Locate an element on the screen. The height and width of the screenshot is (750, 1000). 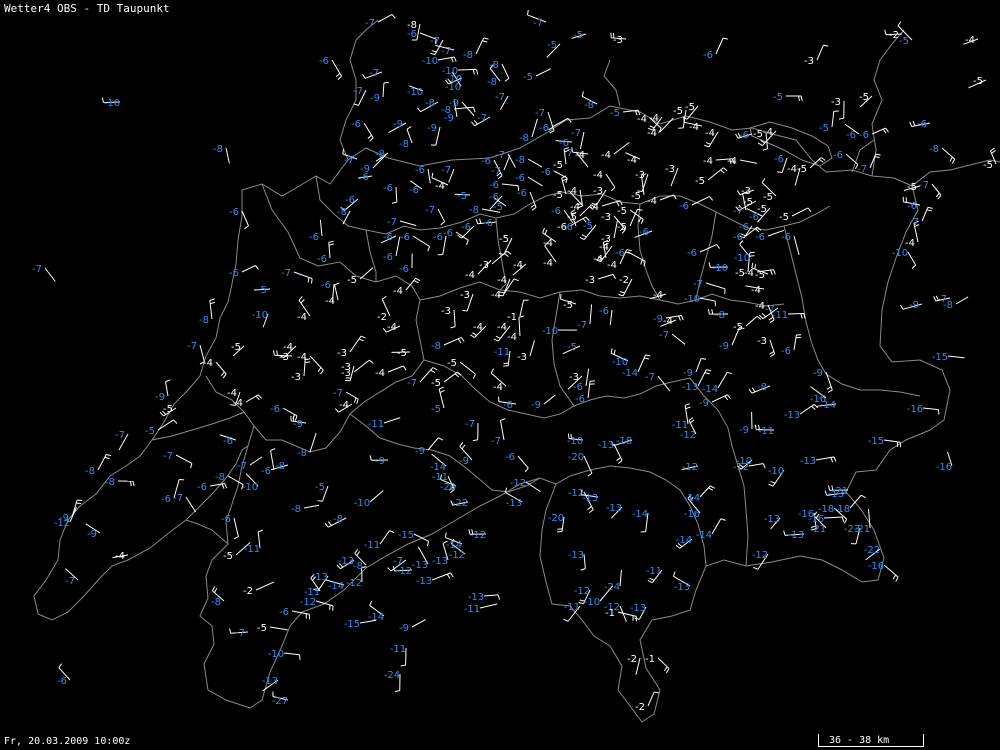
station-value-blue: -11 is located at coordinates (372, 545).